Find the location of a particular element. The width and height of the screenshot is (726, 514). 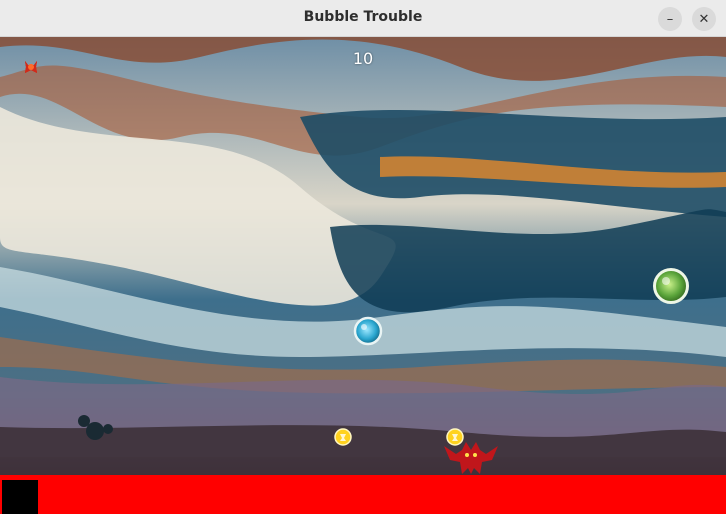

devil-life-icon is located at coordinates (31, 67).